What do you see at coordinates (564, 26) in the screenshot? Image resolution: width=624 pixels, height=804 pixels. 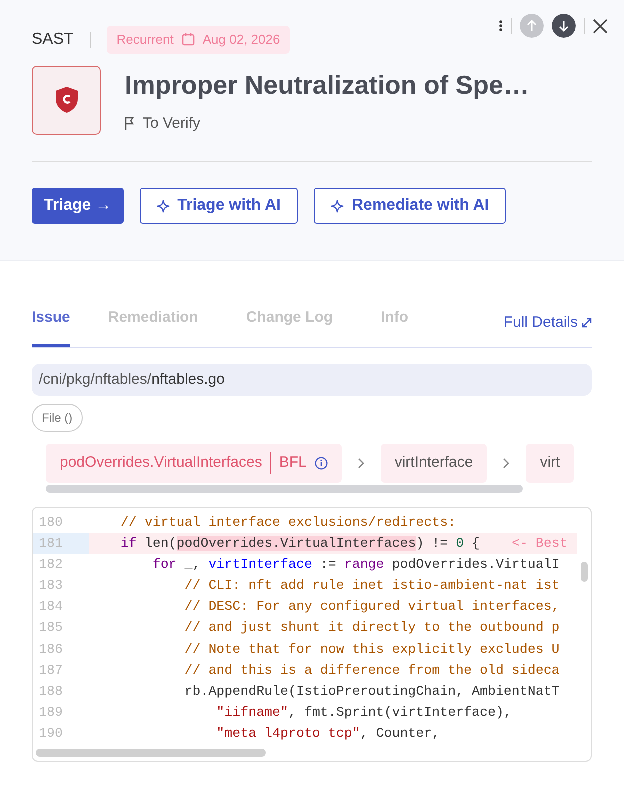 I see `down-arrow-button` at bounding box center [564, 26].